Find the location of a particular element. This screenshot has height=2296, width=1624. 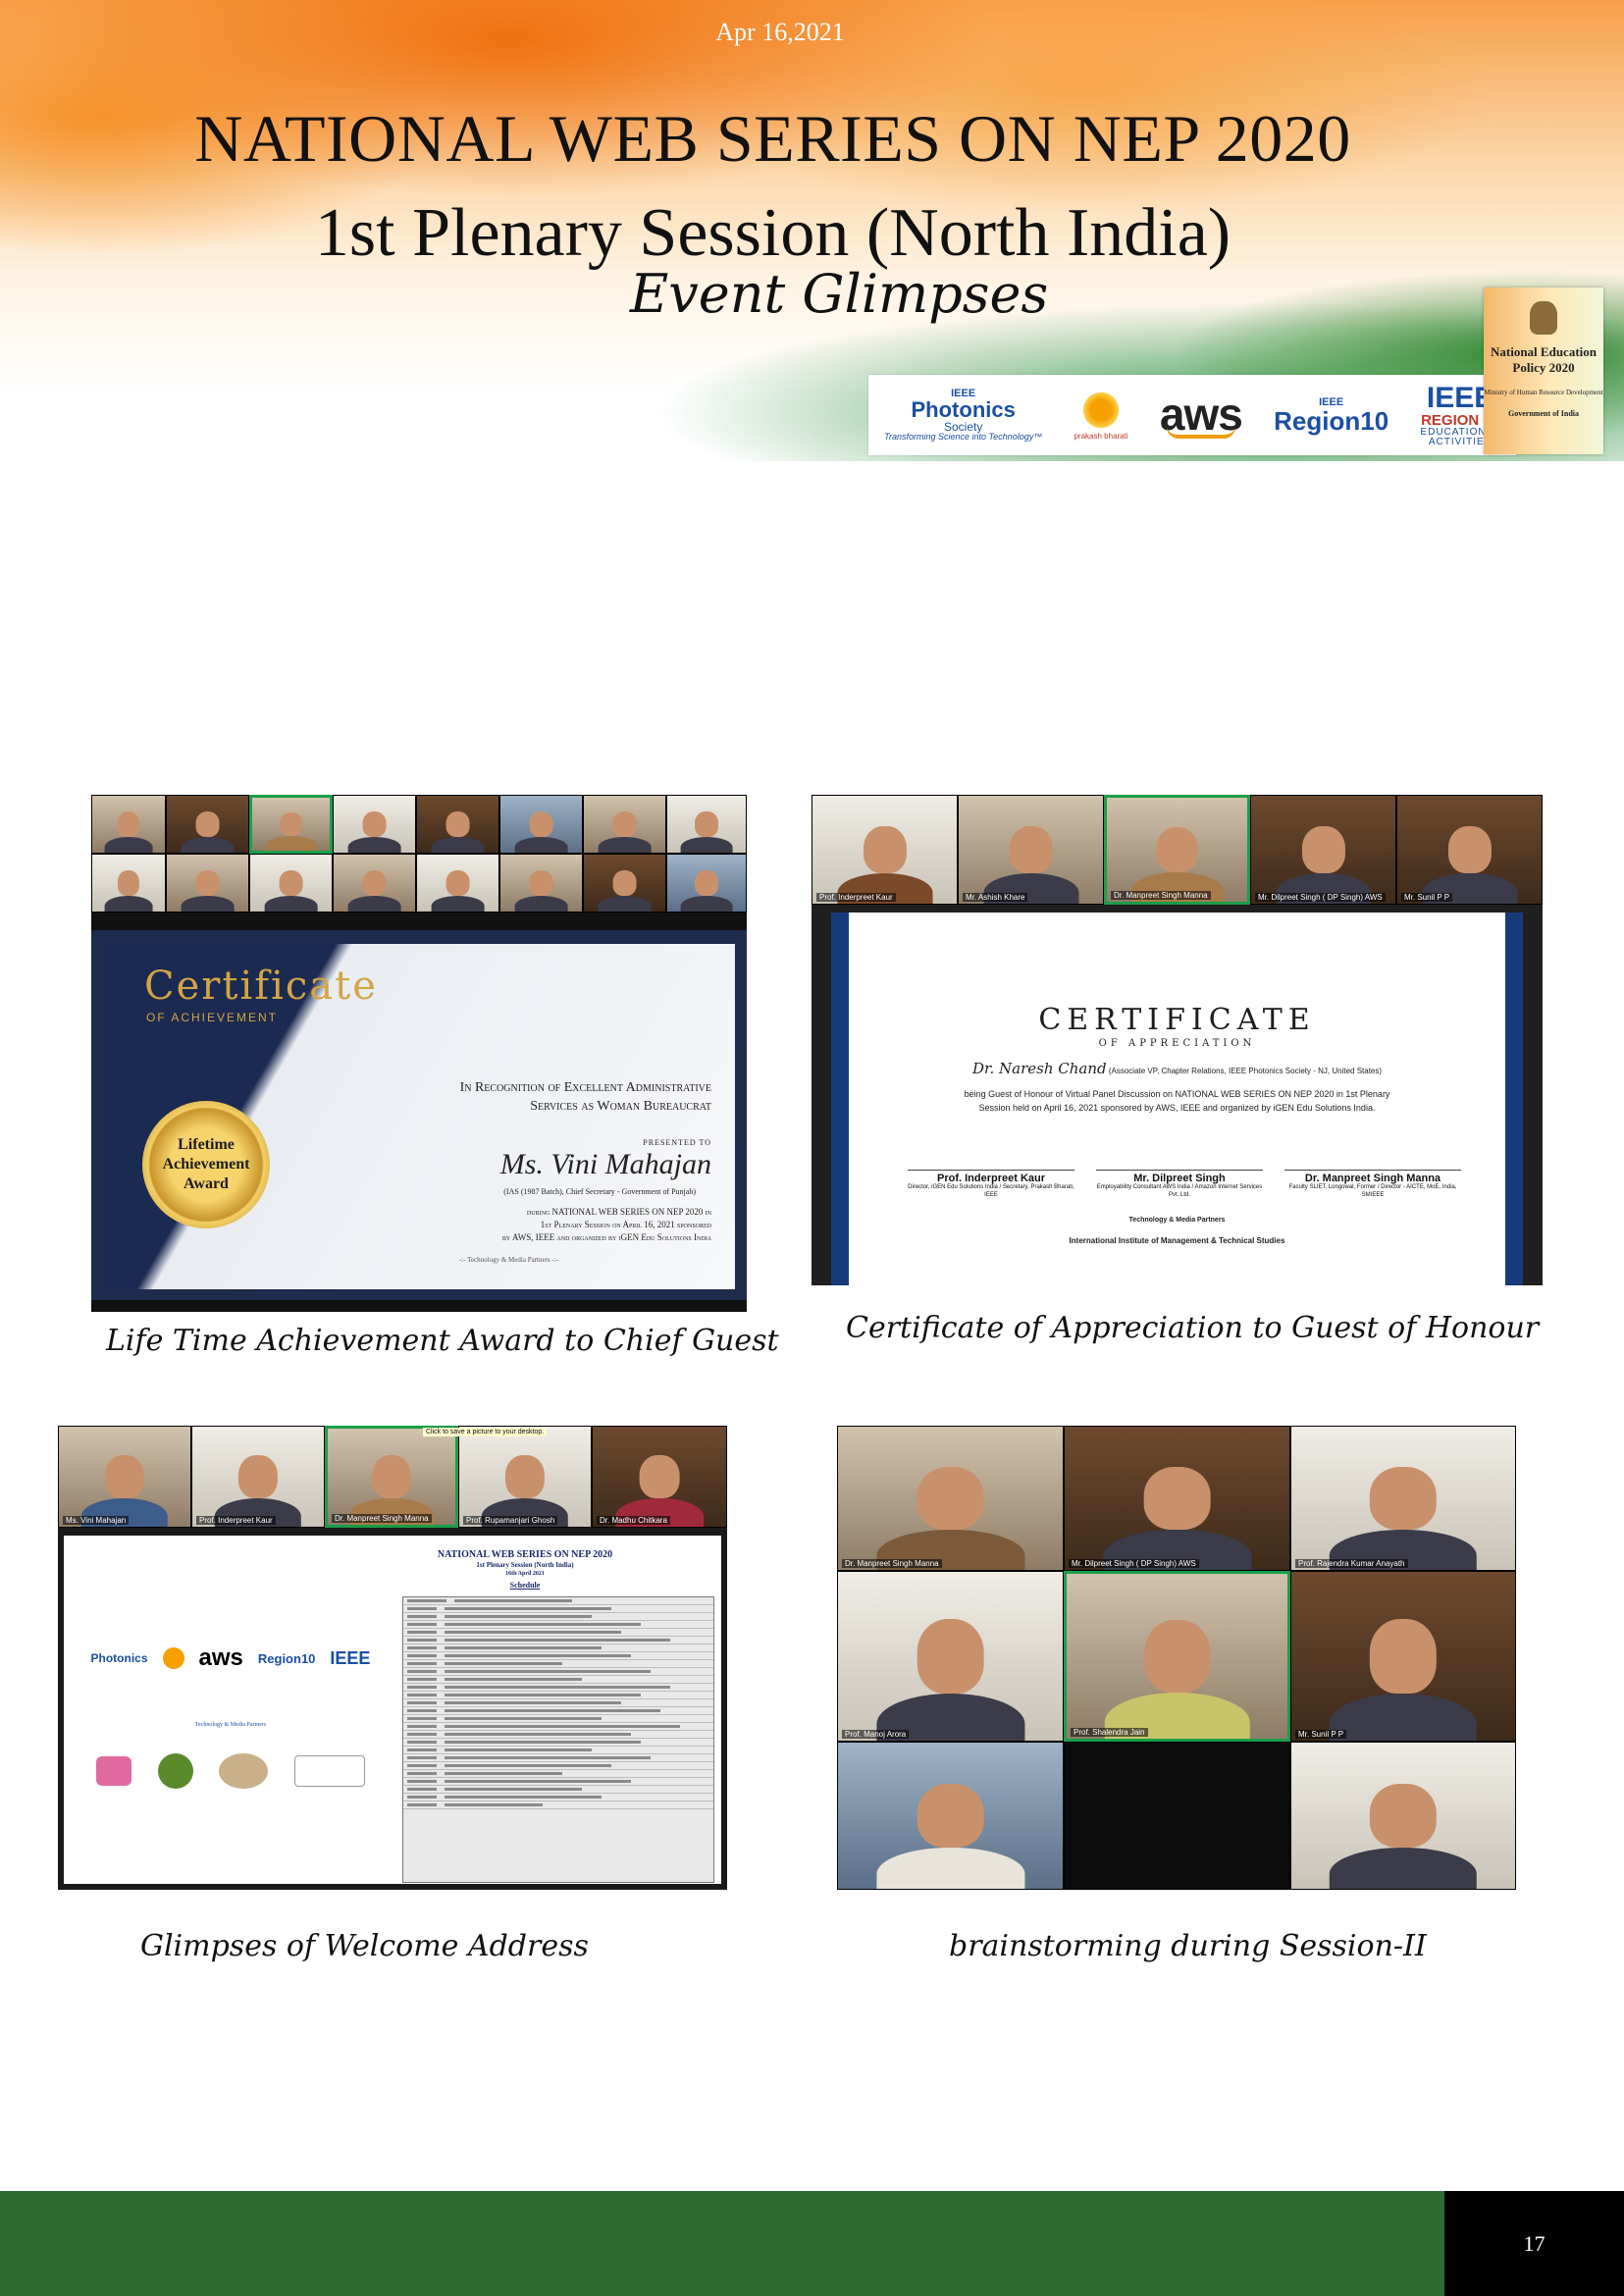

caption-welcome-address: Glimpses of Welcome Address is located at coordinates (364, 1946).